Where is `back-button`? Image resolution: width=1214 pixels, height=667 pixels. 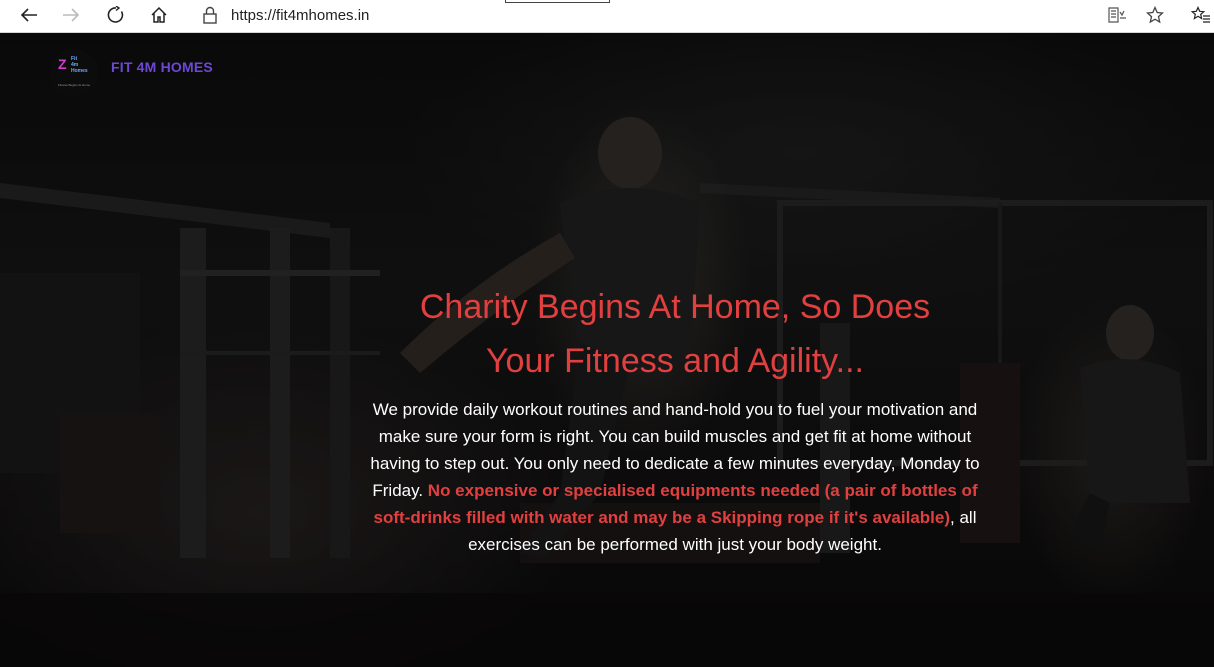
back-button is located at coordinates (29, 15).